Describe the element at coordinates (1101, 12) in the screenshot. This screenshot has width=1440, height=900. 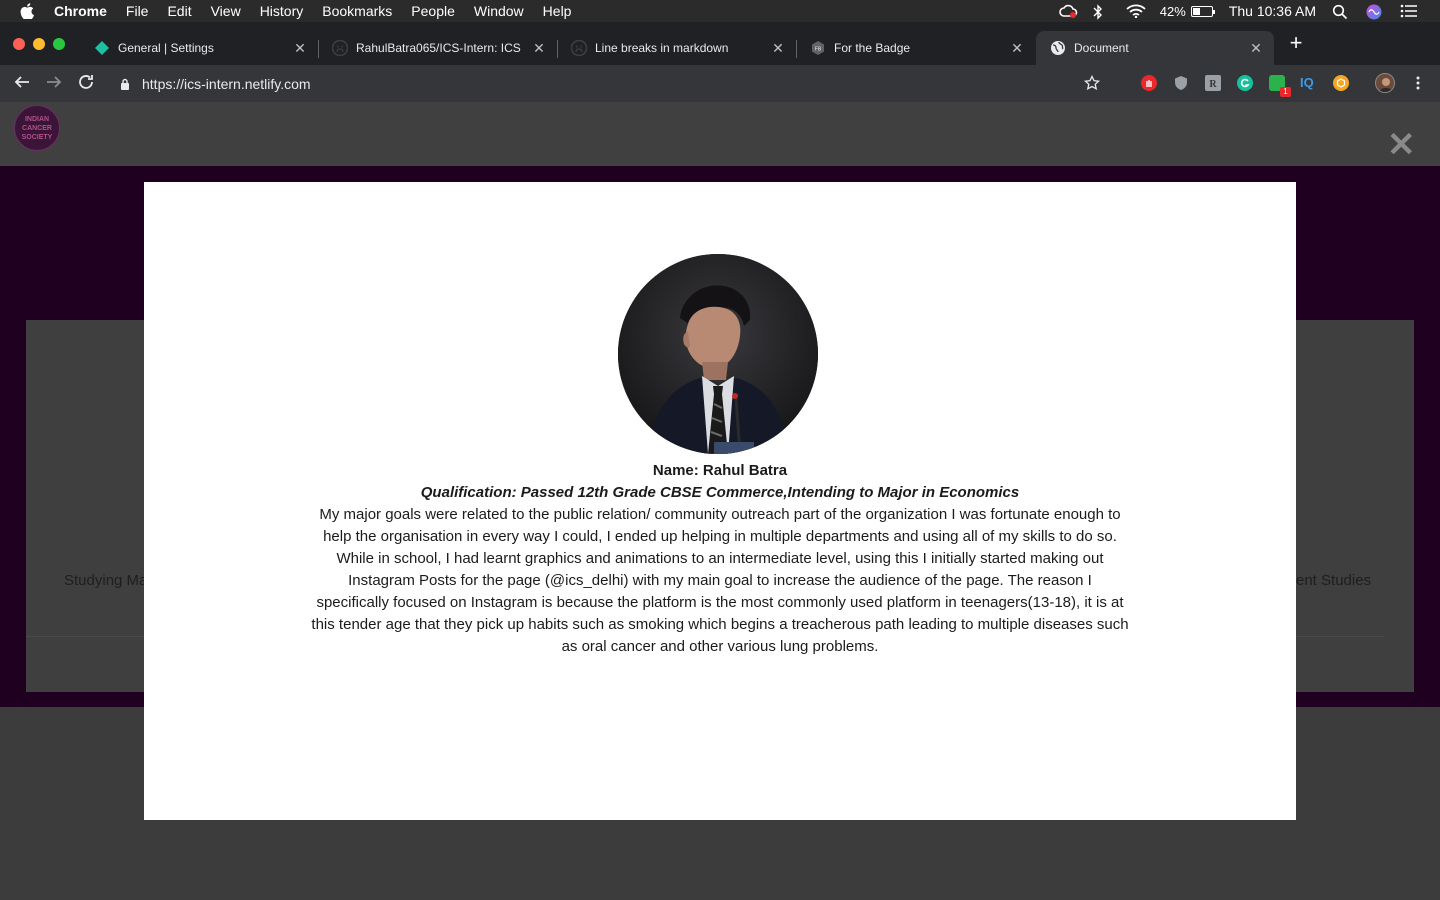
I see `bluetooth-icon` at that location.